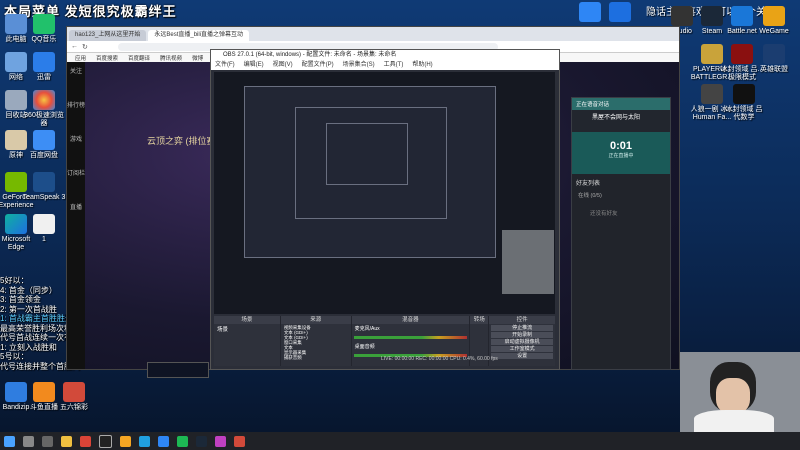  Describe the element at coordinates (283, 65) in the screenshot. I see `menu-item-view: 视图(V)` at that location.